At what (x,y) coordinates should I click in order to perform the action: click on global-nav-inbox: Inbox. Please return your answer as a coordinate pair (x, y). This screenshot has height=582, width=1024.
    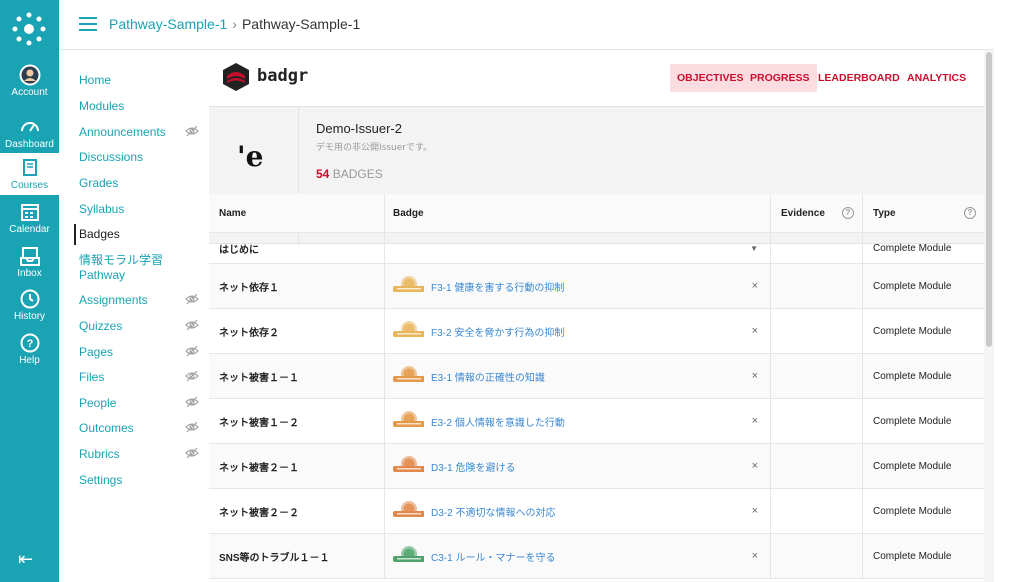
    Looking at the image, I should click on (29, 263).